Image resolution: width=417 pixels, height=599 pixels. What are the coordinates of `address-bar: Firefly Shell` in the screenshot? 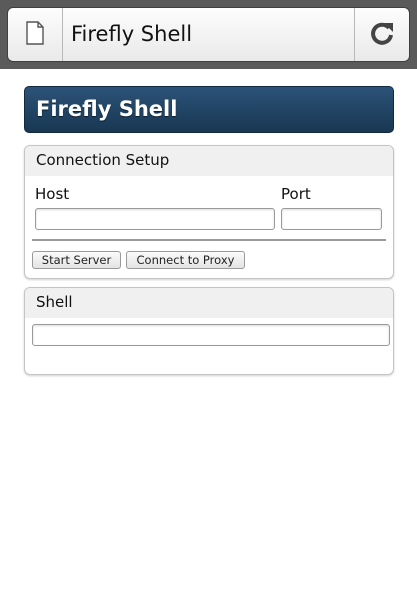 It's located at (208, 34).